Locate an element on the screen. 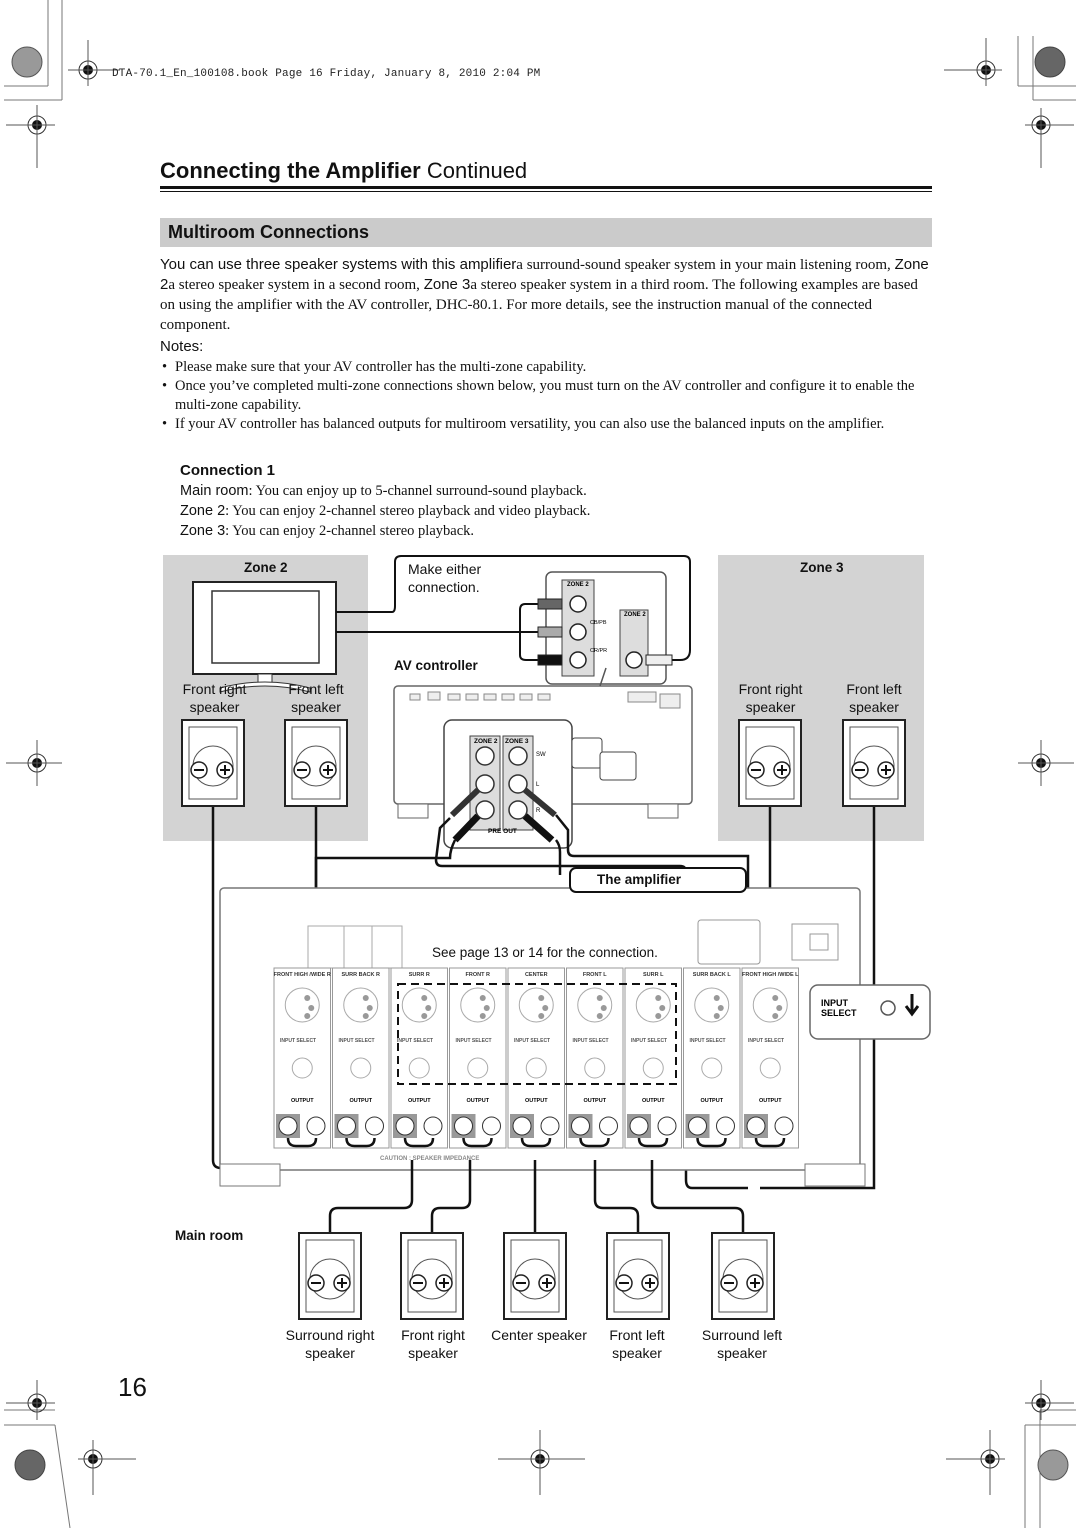  amp-channel-module: FRONT R INPUT SELECT OUTPUT is located at coordinates (478, 1058).